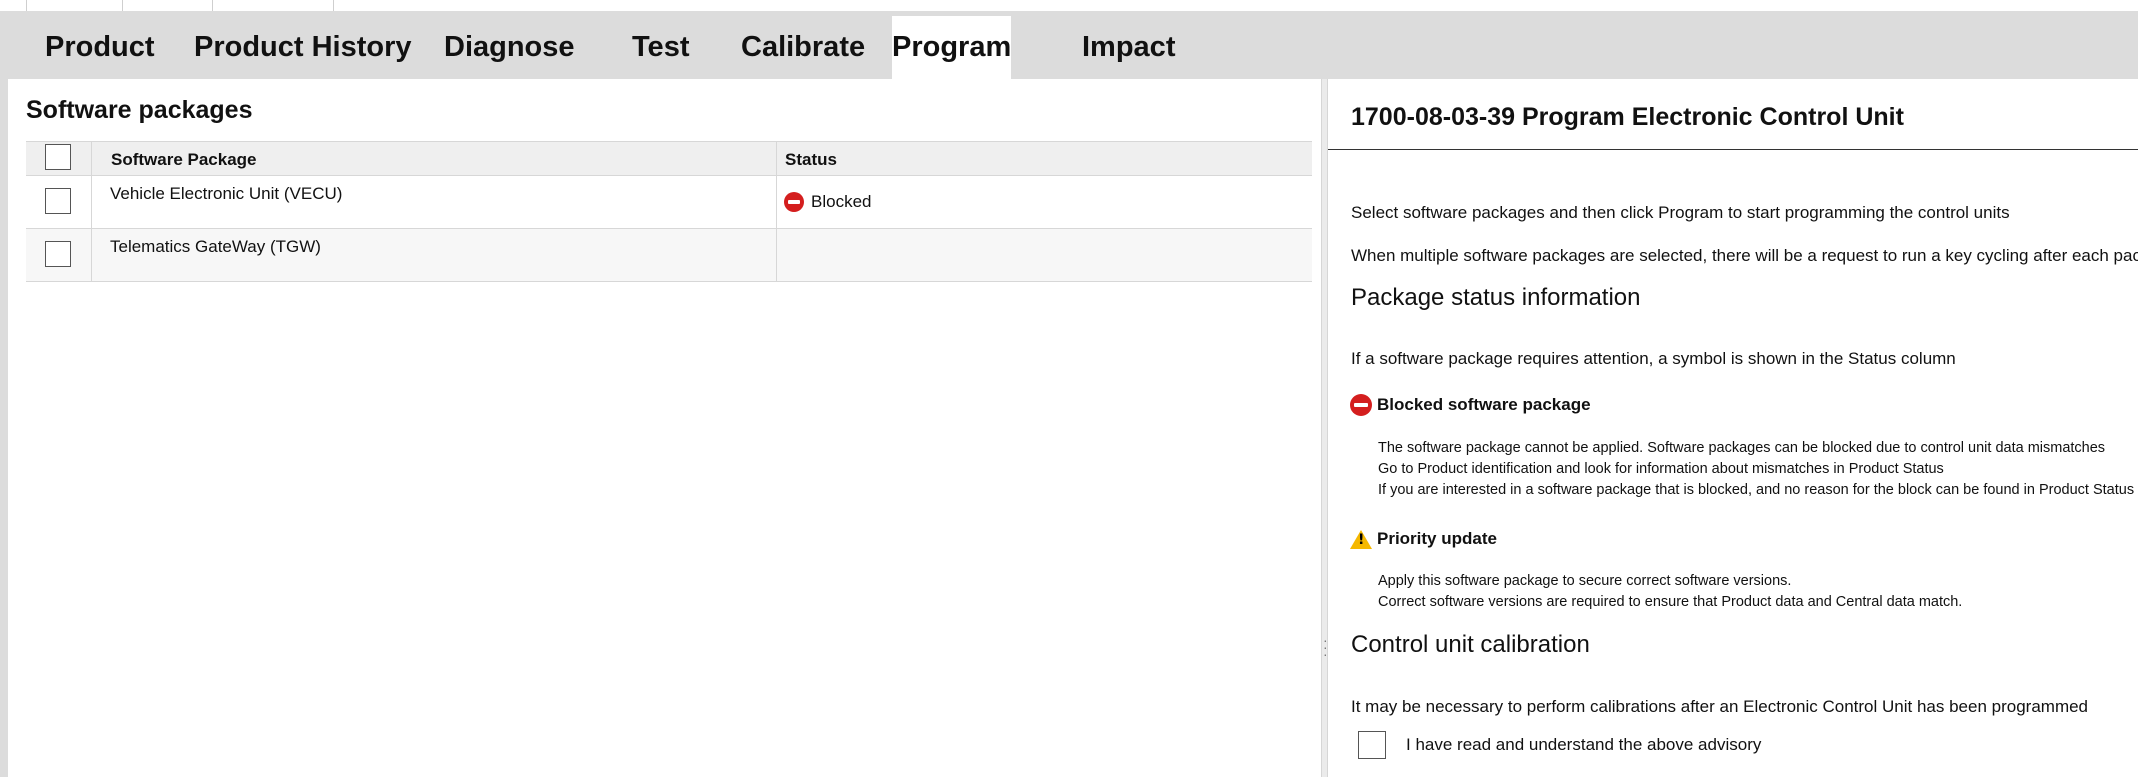  I want to click on tab-test: Test, so click(660, 47).